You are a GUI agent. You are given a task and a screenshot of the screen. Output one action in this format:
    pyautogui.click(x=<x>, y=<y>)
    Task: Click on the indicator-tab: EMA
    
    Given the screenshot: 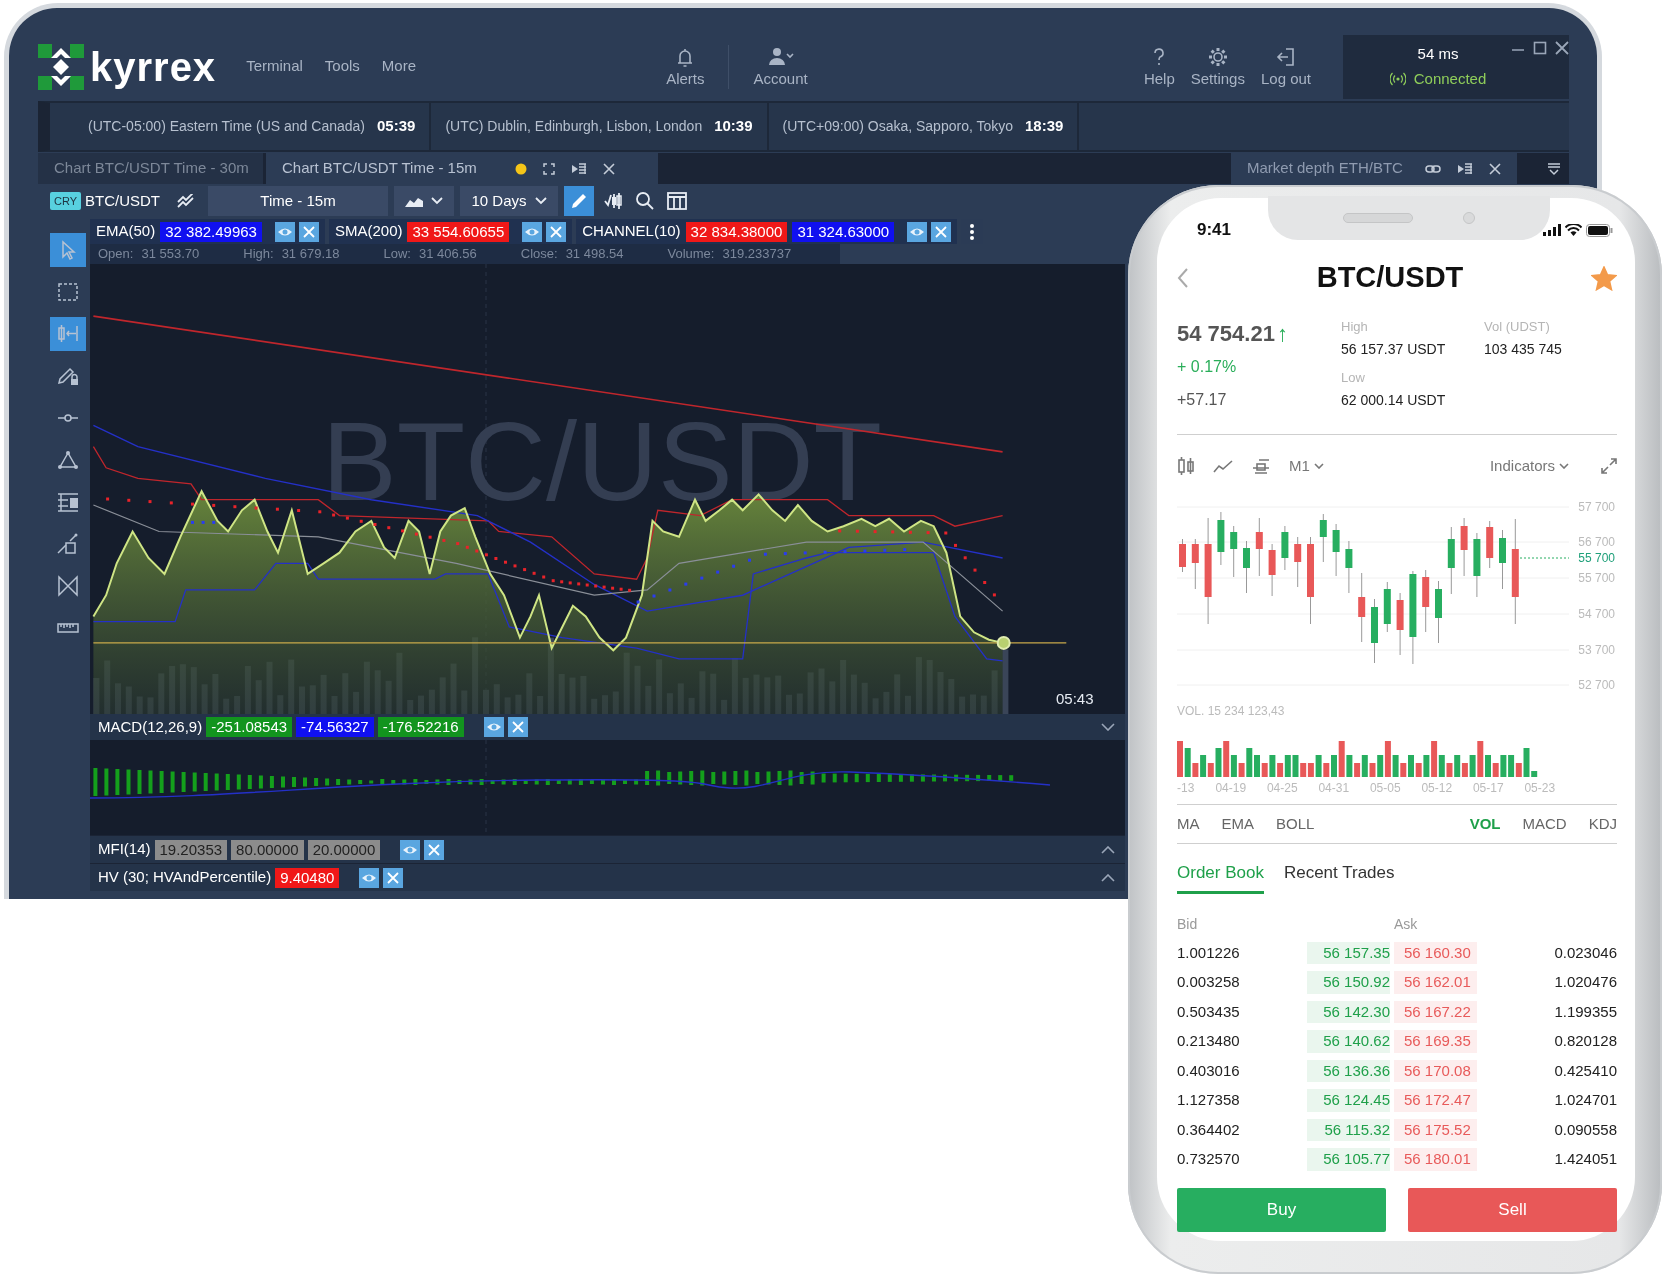 What is the action you would take?
    pyautogui.click(x=1237, y=824)
    